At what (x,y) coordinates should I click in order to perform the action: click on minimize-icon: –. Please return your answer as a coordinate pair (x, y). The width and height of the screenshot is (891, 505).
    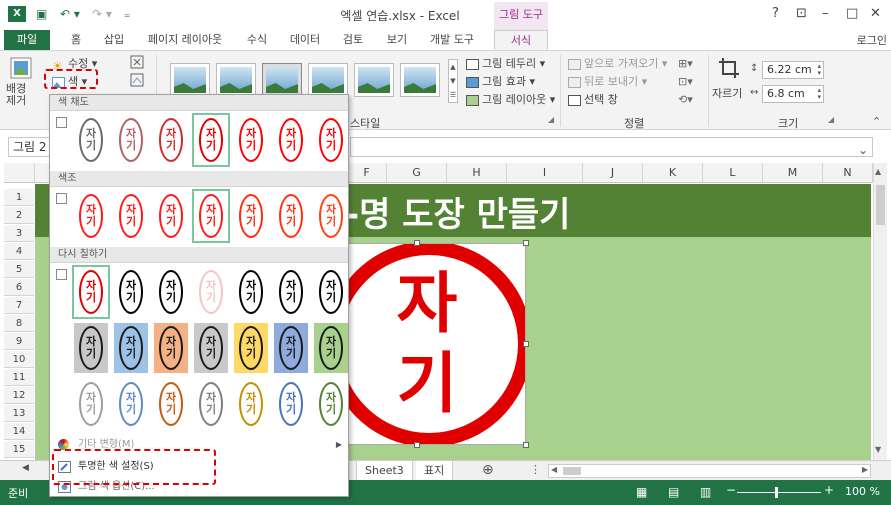
    Looking at the image, I should click on (825, 13).